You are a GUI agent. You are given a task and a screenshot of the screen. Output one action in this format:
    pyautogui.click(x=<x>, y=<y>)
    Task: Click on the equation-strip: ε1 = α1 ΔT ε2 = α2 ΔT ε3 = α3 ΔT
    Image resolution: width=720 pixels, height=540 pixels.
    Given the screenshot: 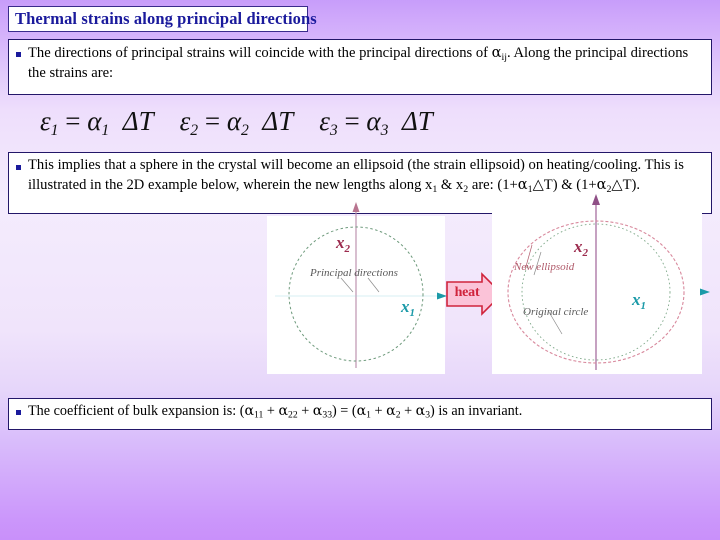 What is the action you would take?
    pyautogui.click(x=255, y=123)
    